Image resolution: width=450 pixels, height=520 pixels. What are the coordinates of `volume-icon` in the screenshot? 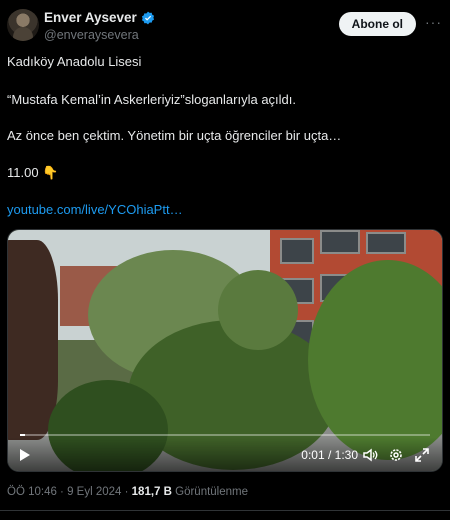 It's located at (370, 455).